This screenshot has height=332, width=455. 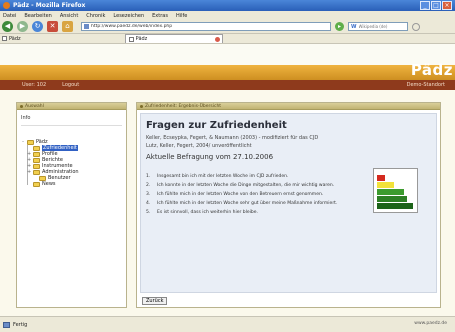 I want to click on status-icon, so click(x=6, y=324).